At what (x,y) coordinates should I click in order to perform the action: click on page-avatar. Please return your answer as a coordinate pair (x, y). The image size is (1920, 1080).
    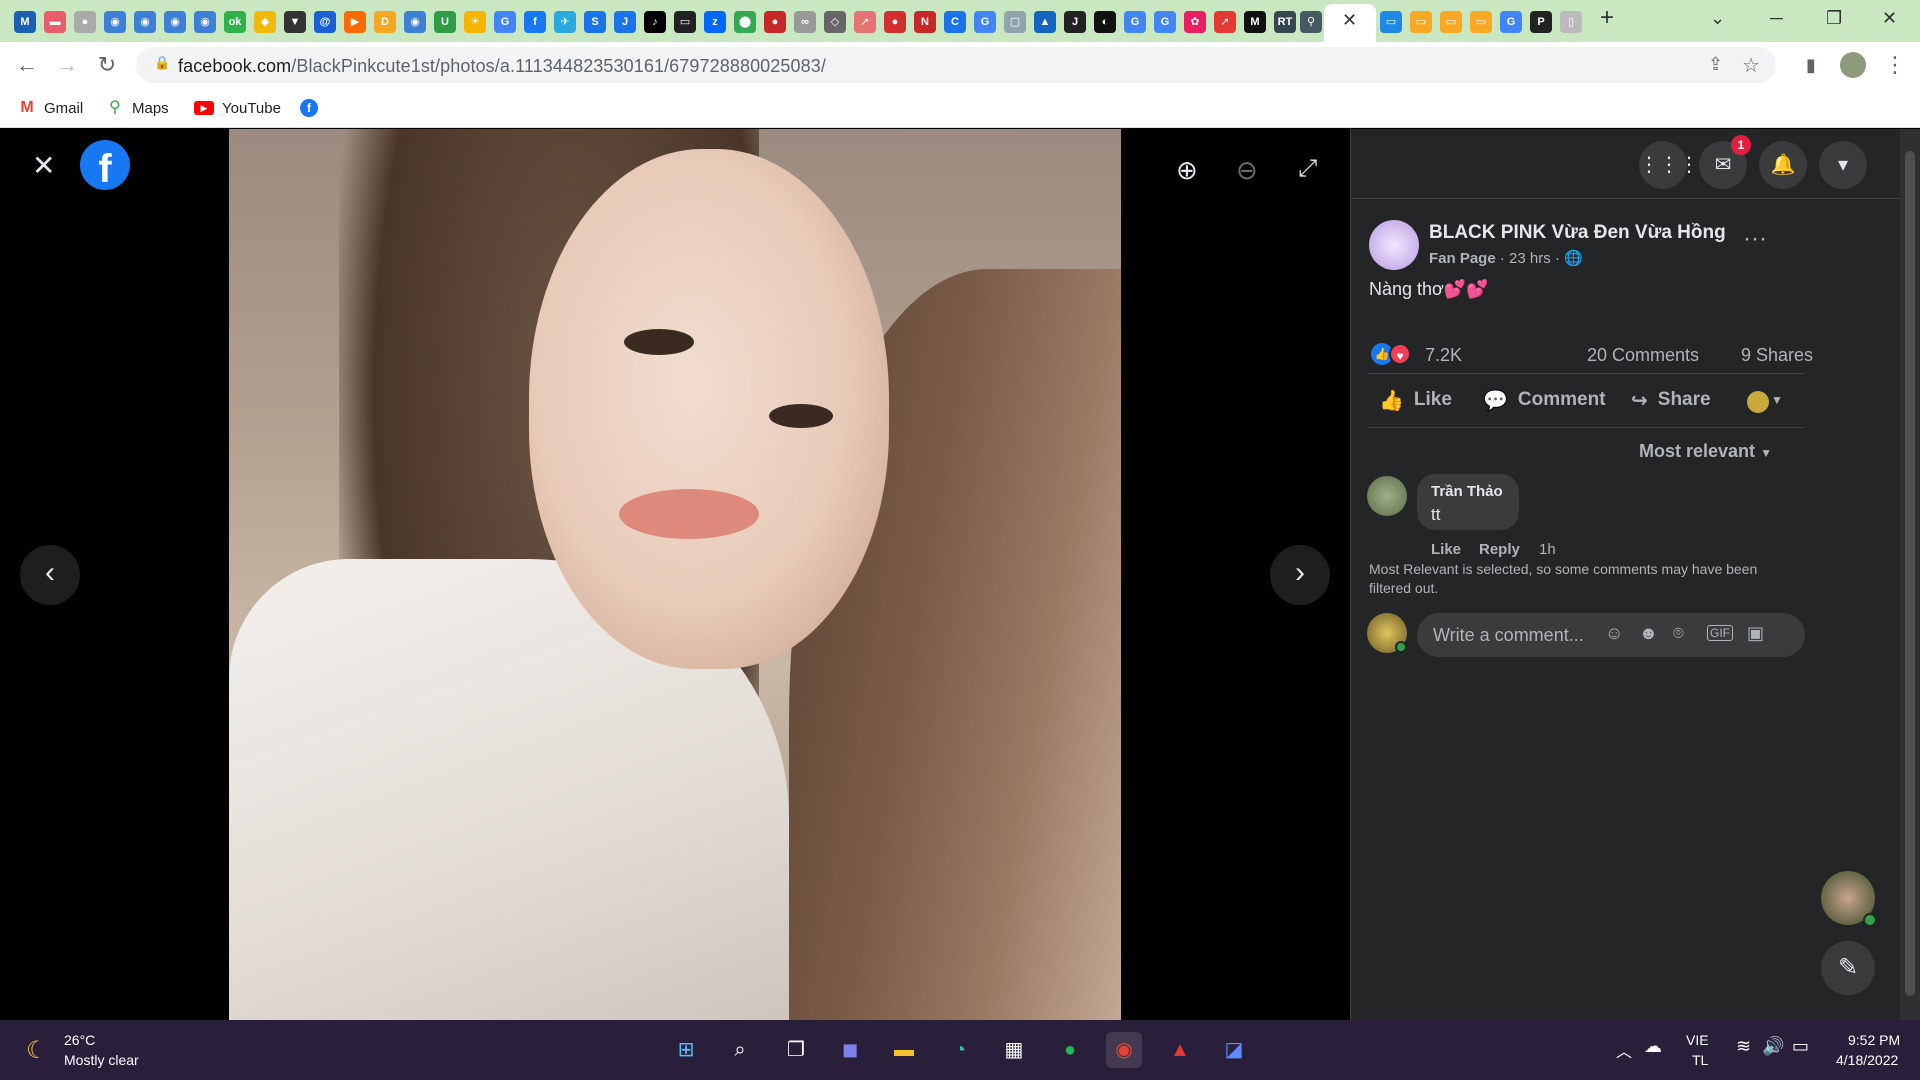
    Looking at the image, I should click on (1394, 245).